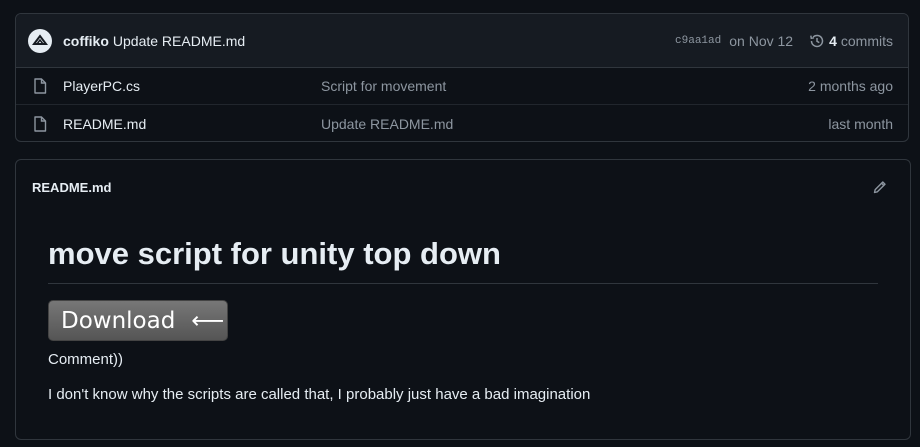 The height and width of the screenshot is (447, 920). Describe the element at coordinates (86, 41) in the screenshot. I see `commit-author-link: coffiko` at that location.